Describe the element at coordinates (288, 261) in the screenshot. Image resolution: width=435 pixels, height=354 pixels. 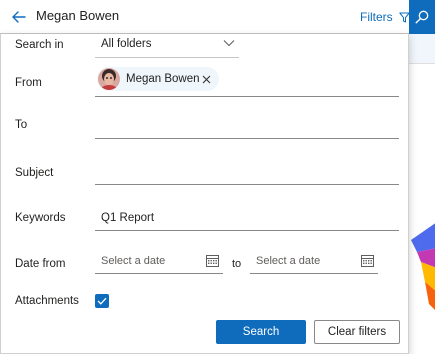
I see `end-date-placeholder: Select a date` at that location.